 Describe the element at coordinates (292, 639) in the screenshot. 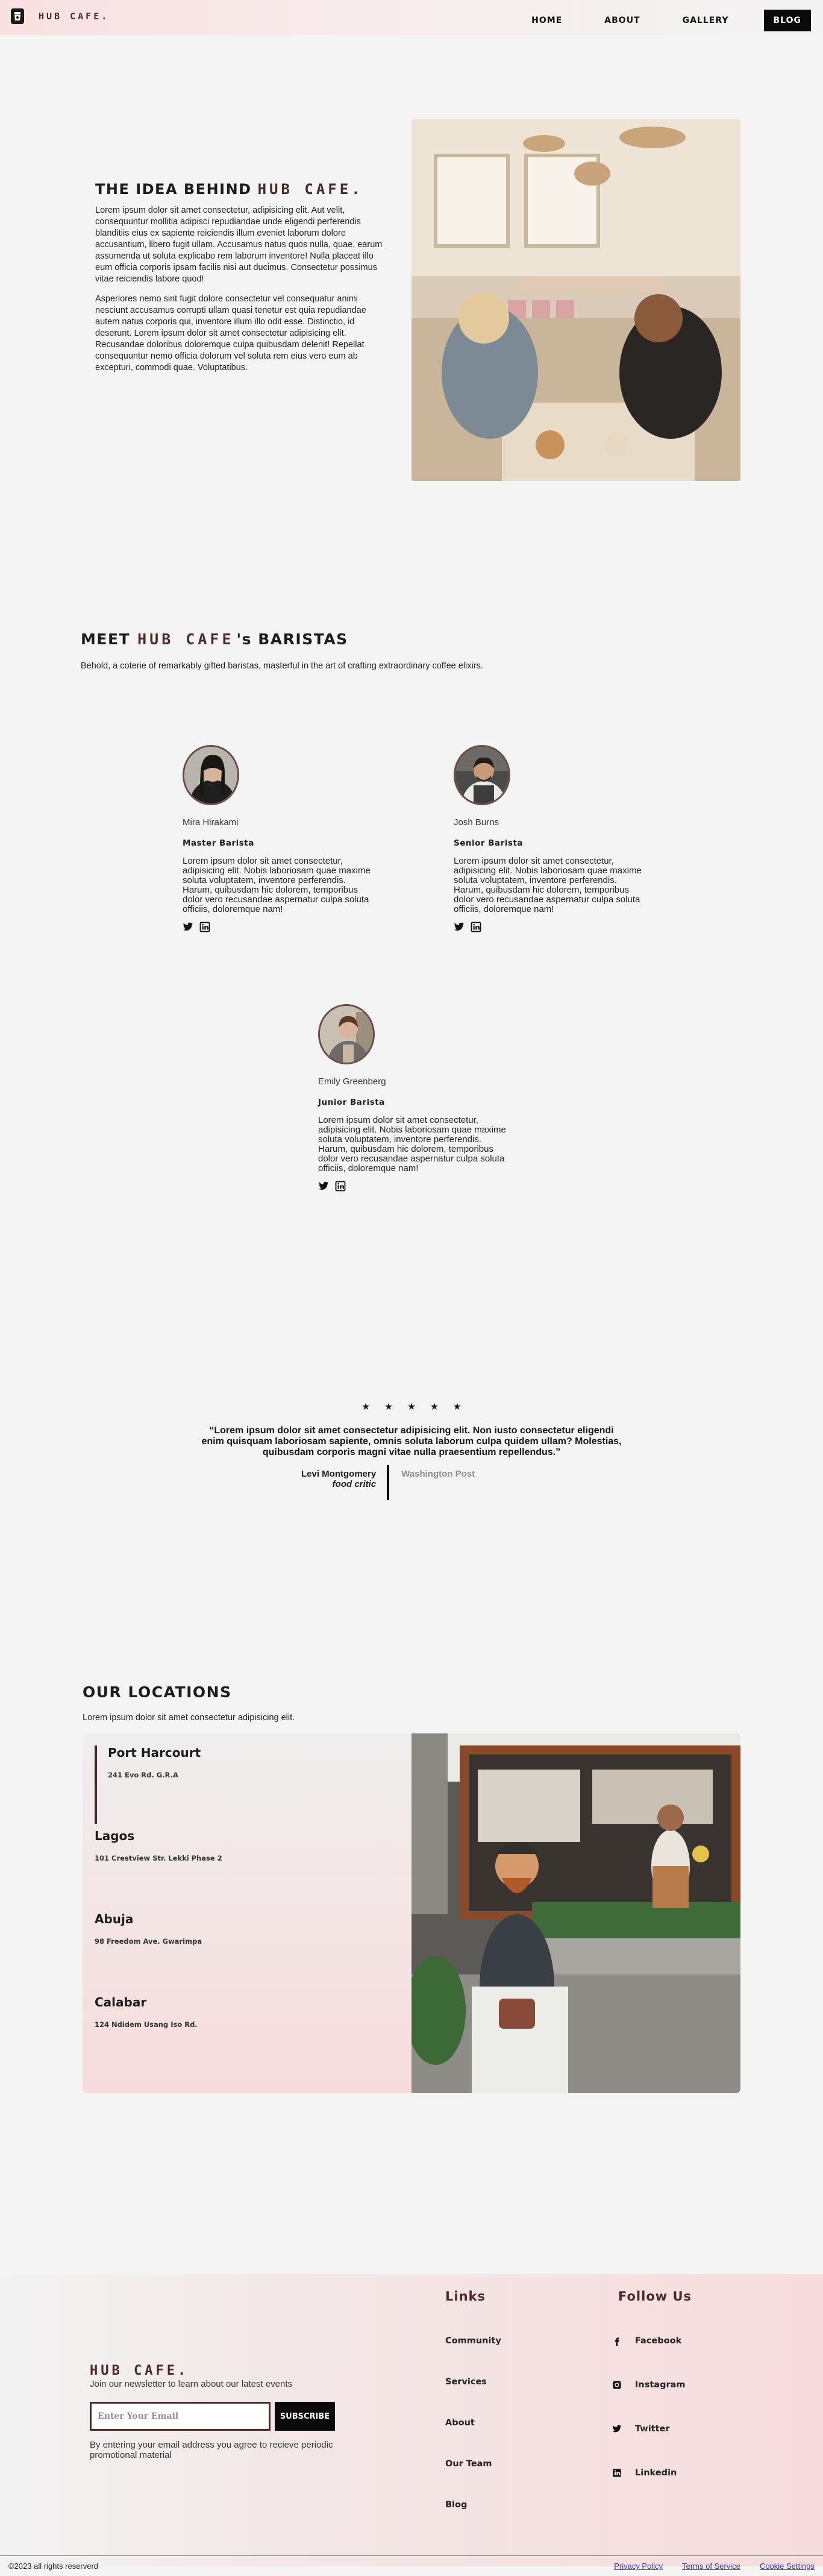

I see `baristas-title-suffix: 's BARISTAS` at that location.